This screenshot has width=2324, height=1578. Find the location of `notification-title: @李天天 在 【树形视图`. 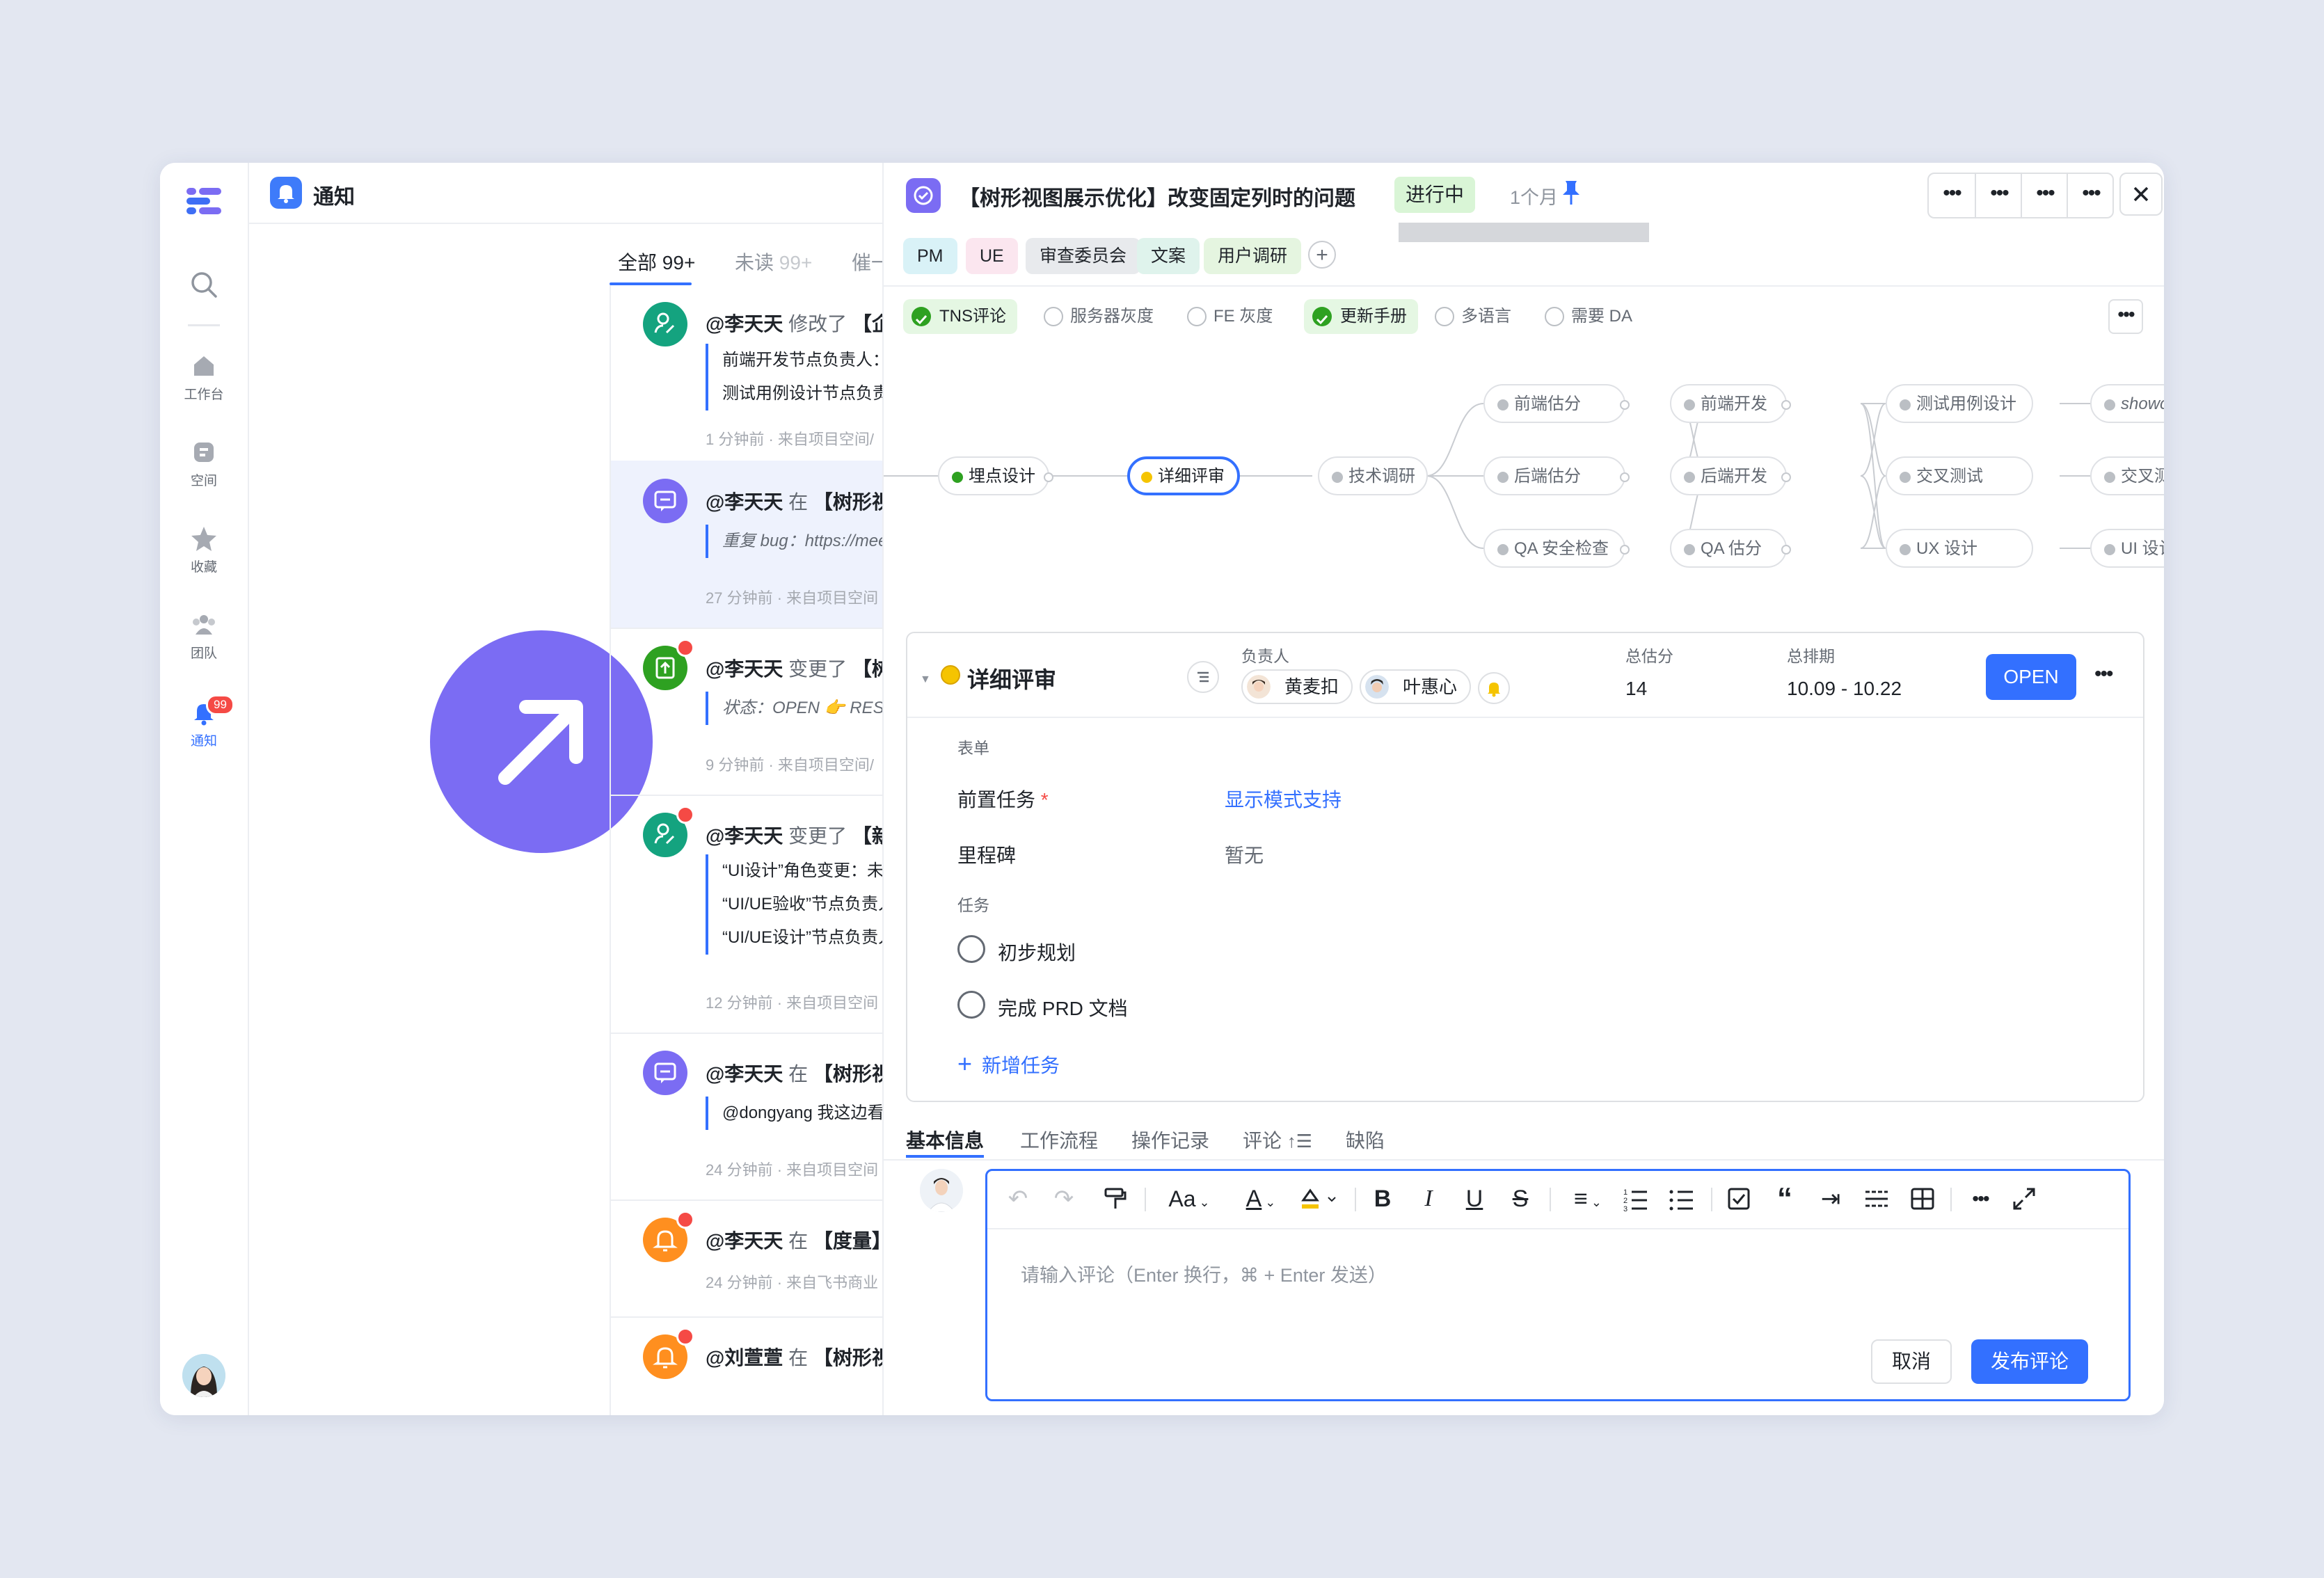

notification-title: @李天天 在 【树形视图 is located at coordinates (795, 1074).